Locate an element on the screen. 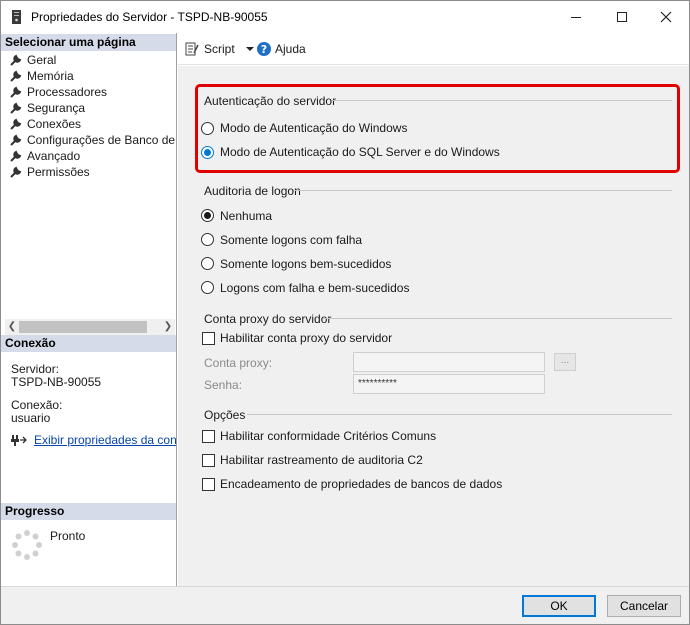  page-item-1: Memória is located at coordinates (41, 76).